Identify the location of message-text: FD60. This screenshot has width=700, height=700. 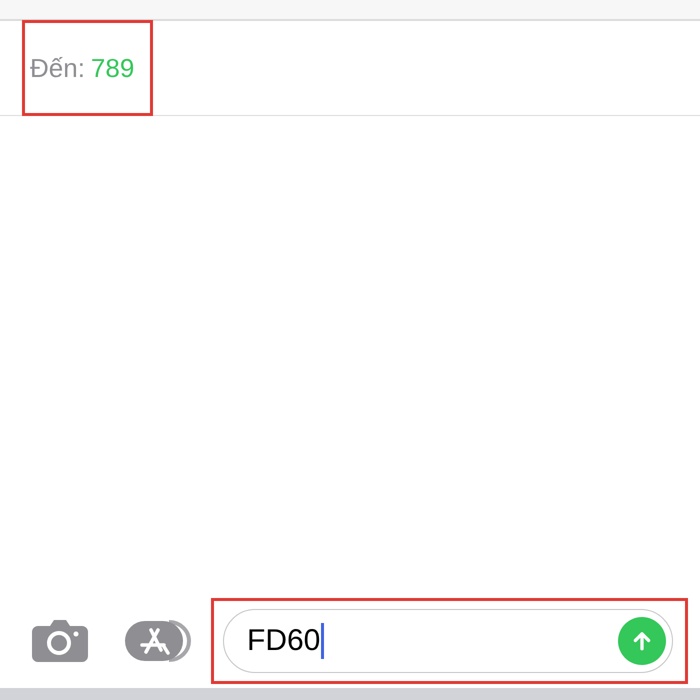
(283, 641).